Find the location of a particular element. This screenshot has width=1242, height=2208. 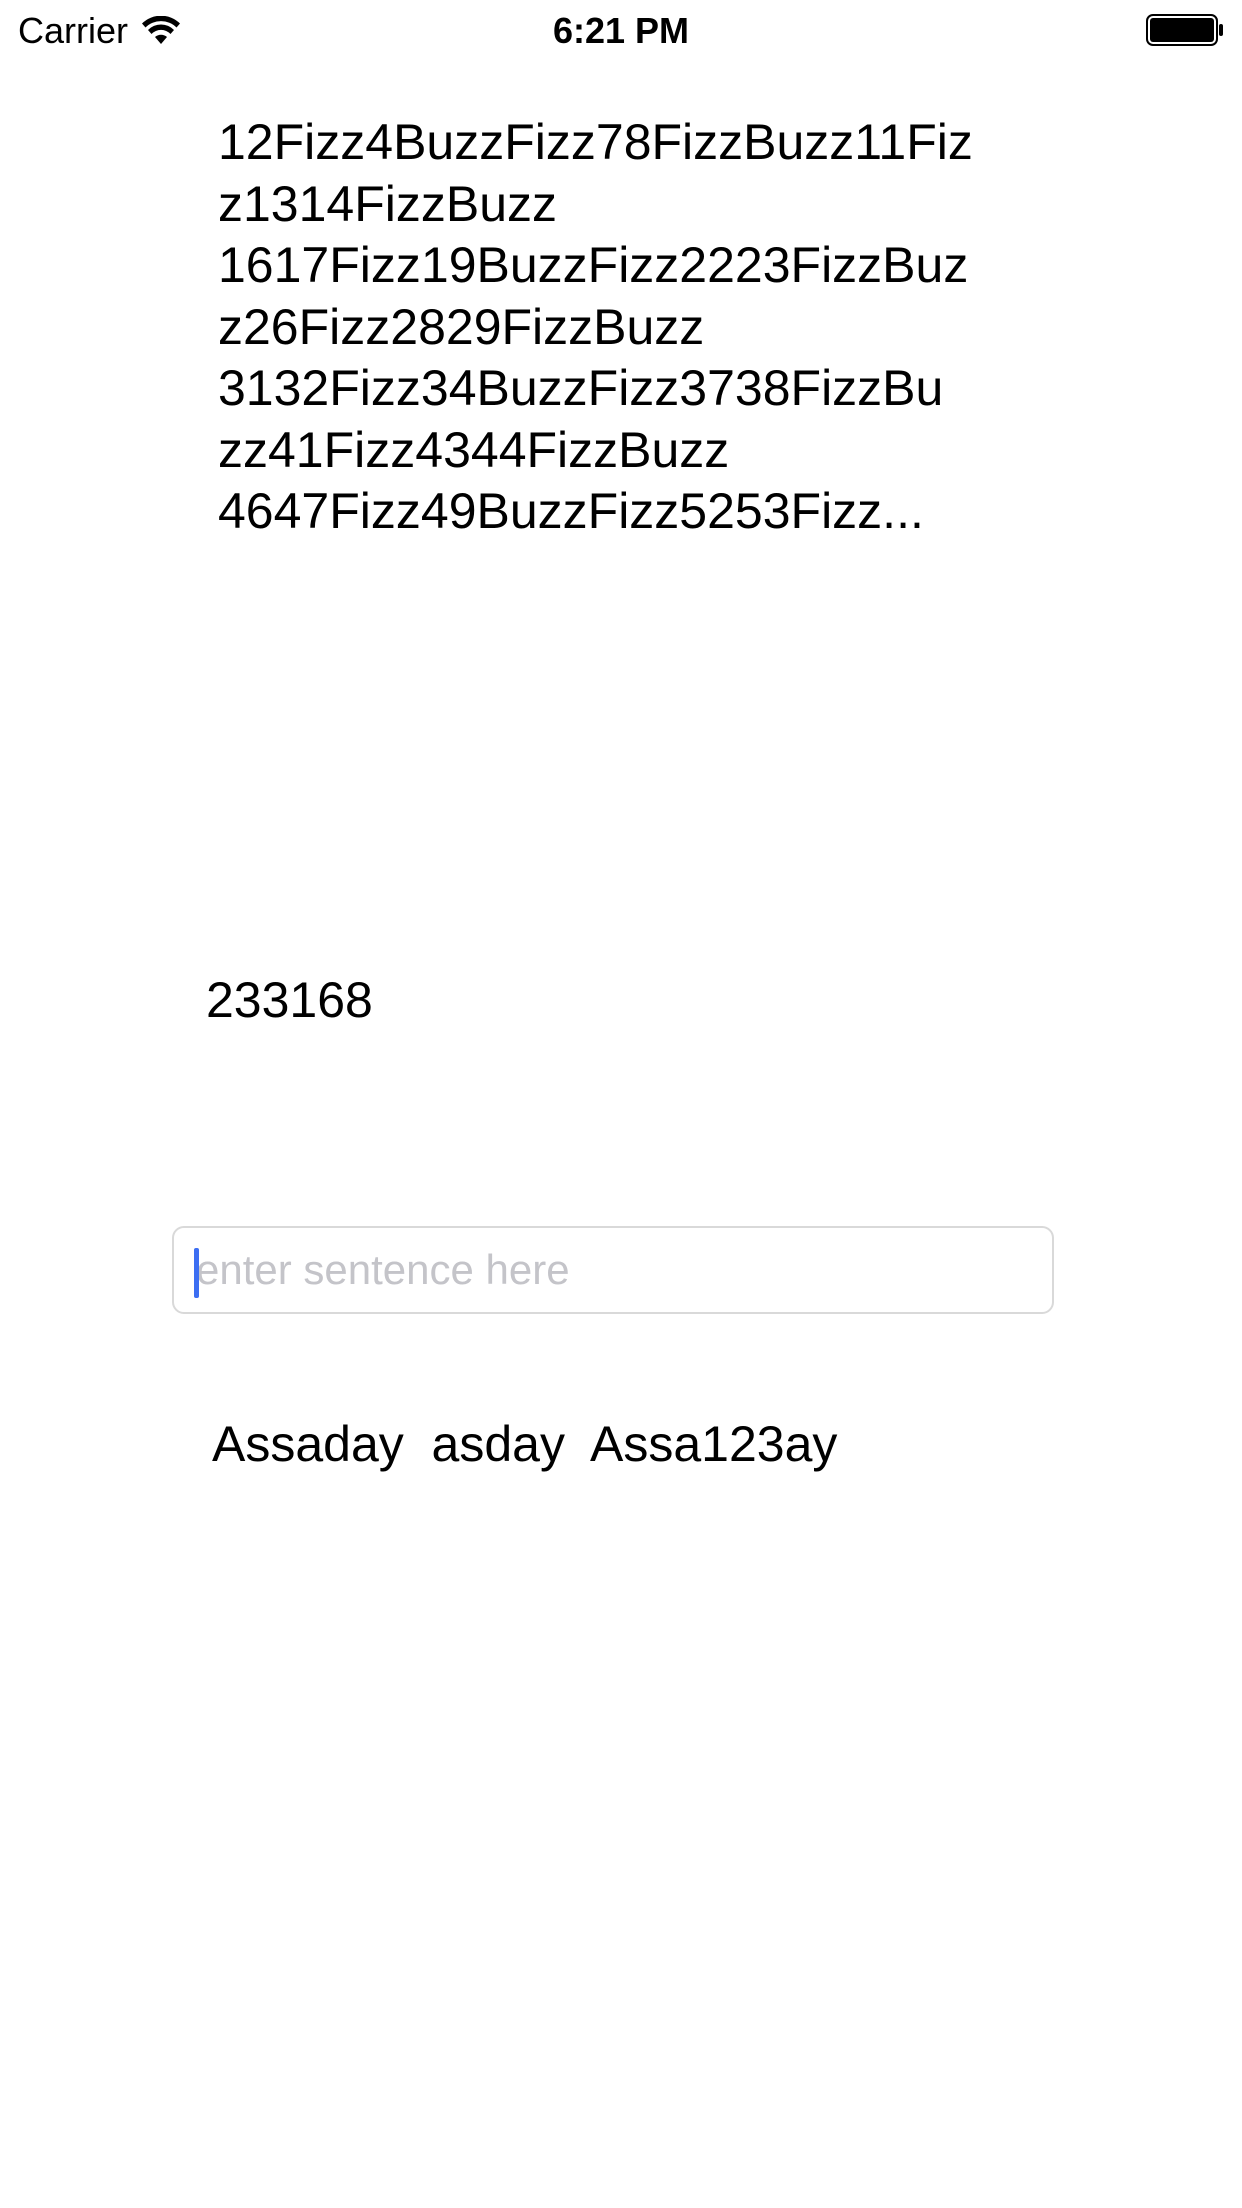

sentence-input is located at coordinates (615, 1270).